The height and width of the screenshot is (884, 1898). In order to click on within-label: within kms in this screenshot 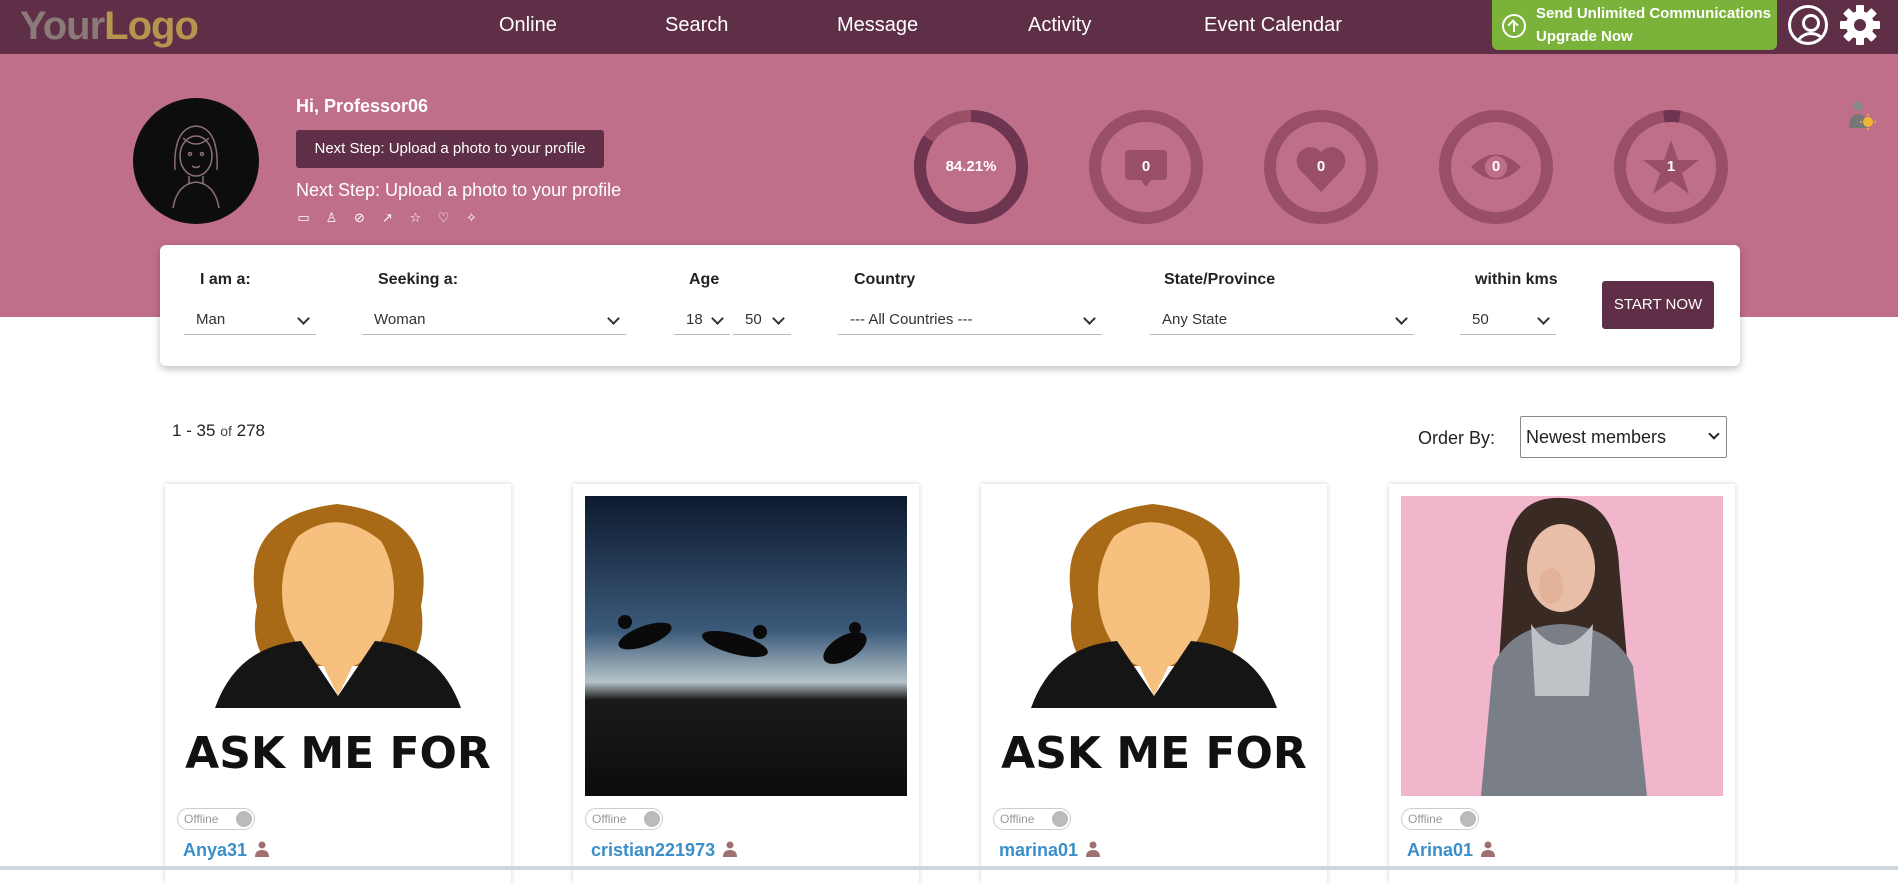, I will do `click(1516, 279)`.